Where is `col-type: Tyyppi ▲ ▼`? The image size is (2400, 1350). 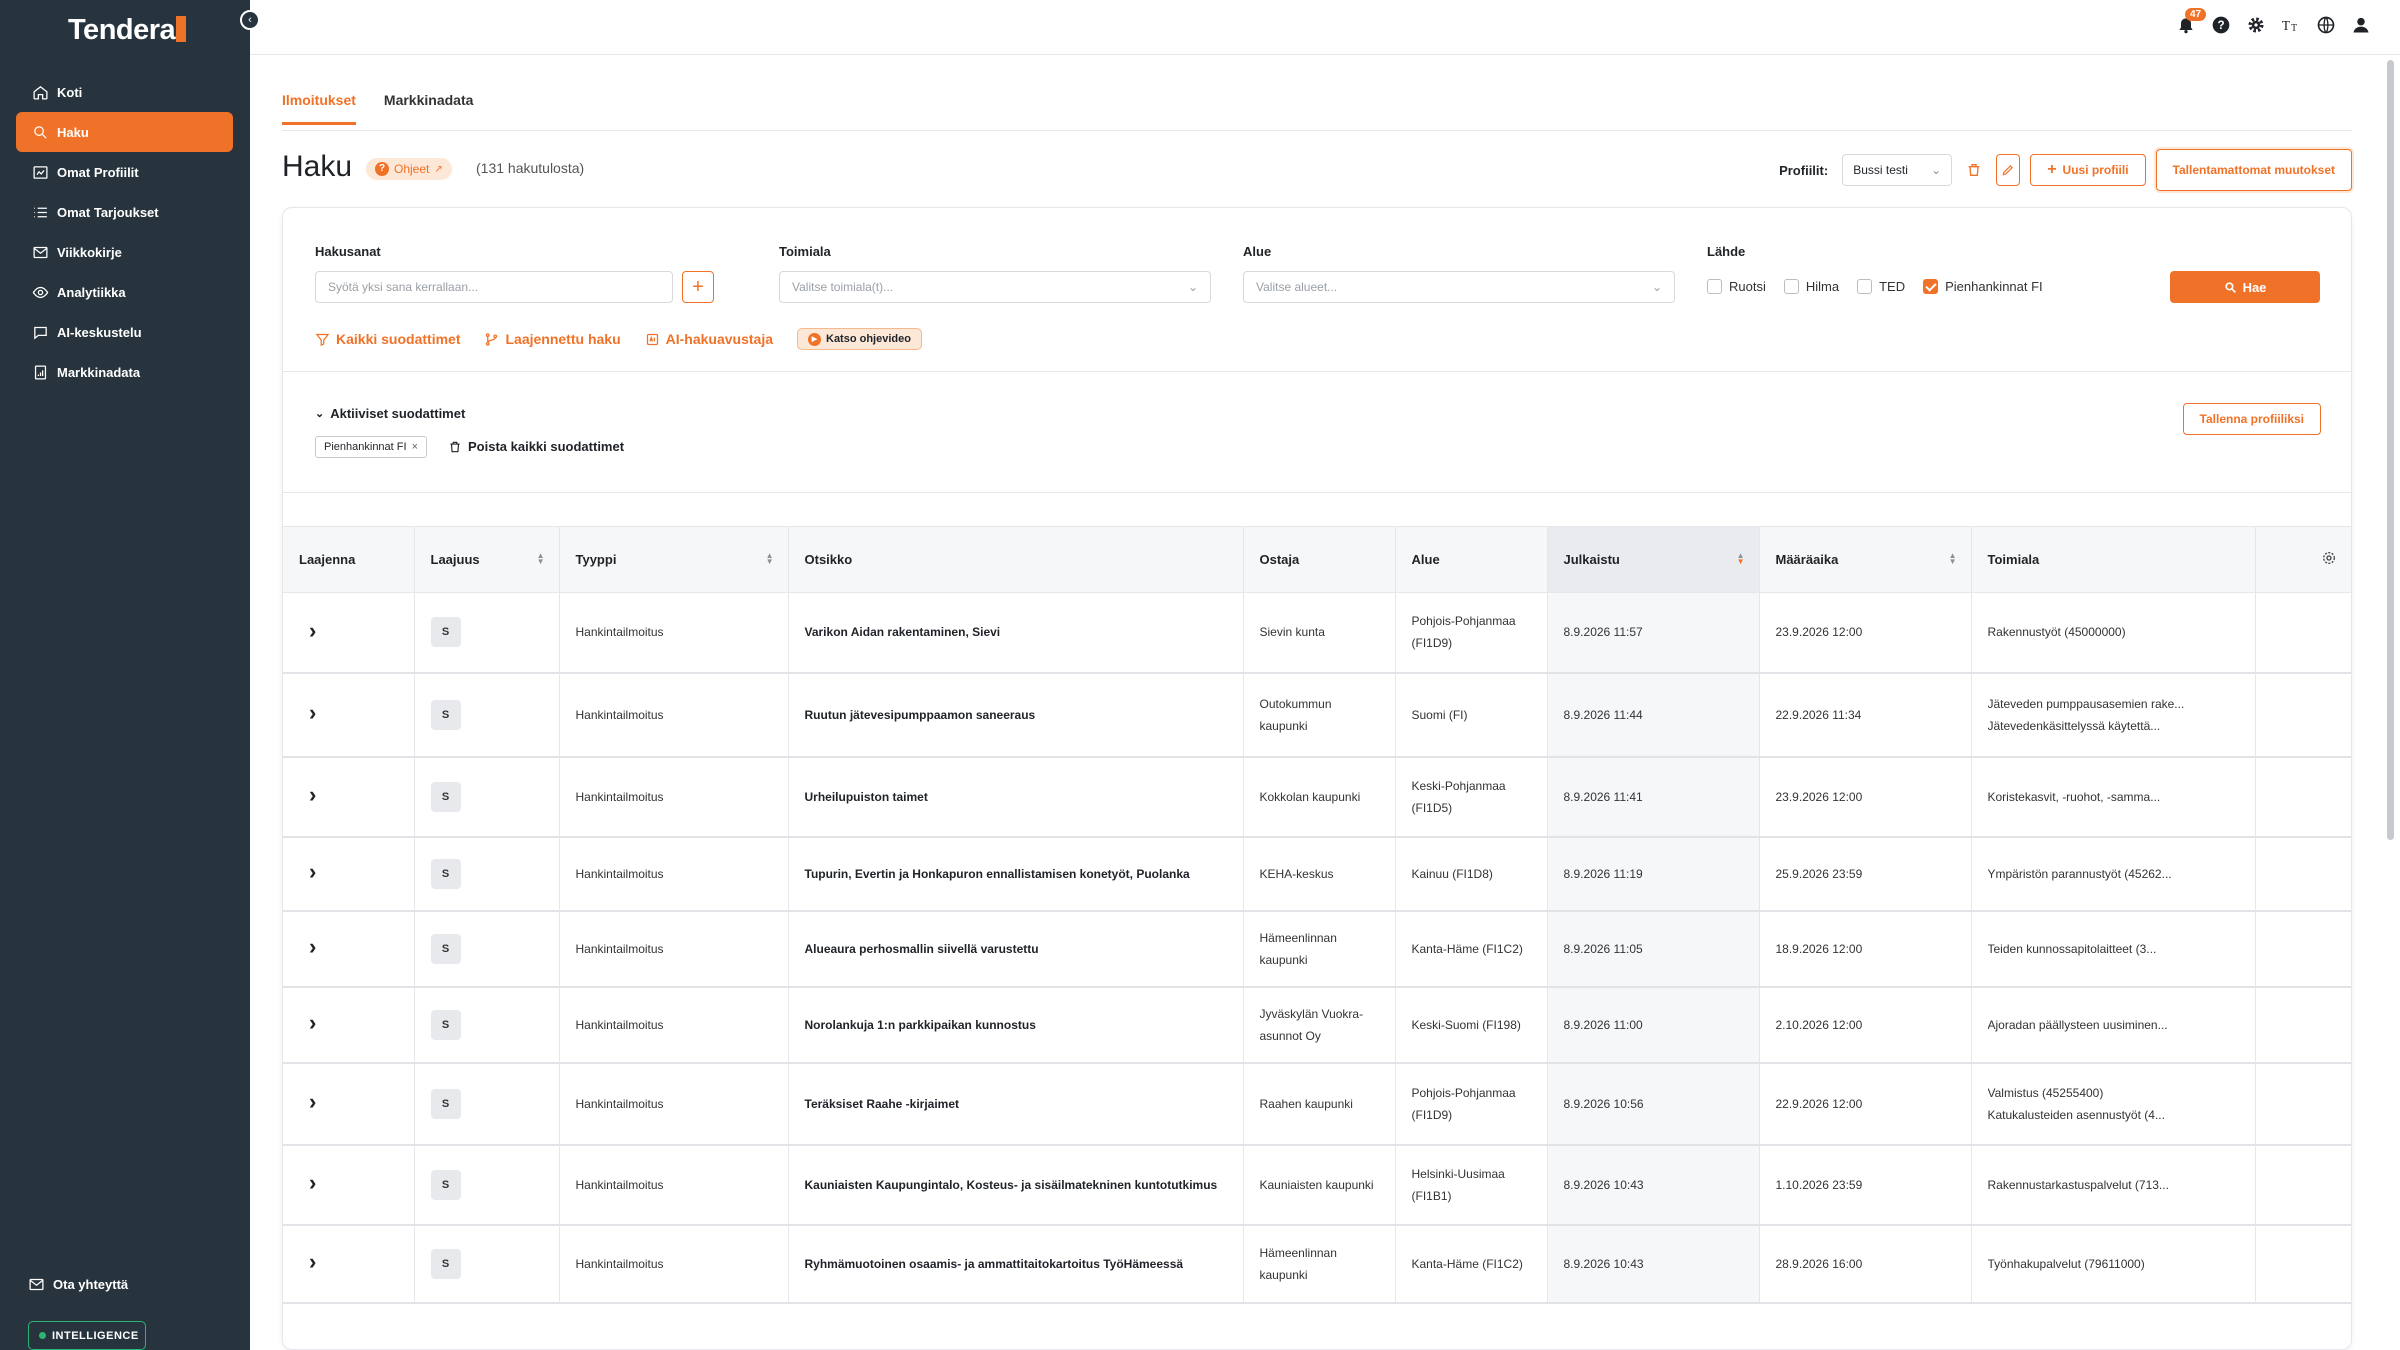
col-type: Tyyppi ▲ ▼ is located at coordinates (674, 559).